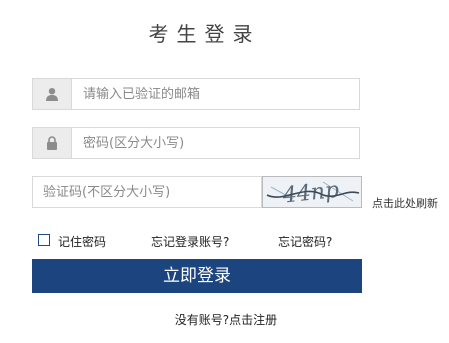  I want to click on forgot-password-link: 忘记密码?, so click(305, 241).